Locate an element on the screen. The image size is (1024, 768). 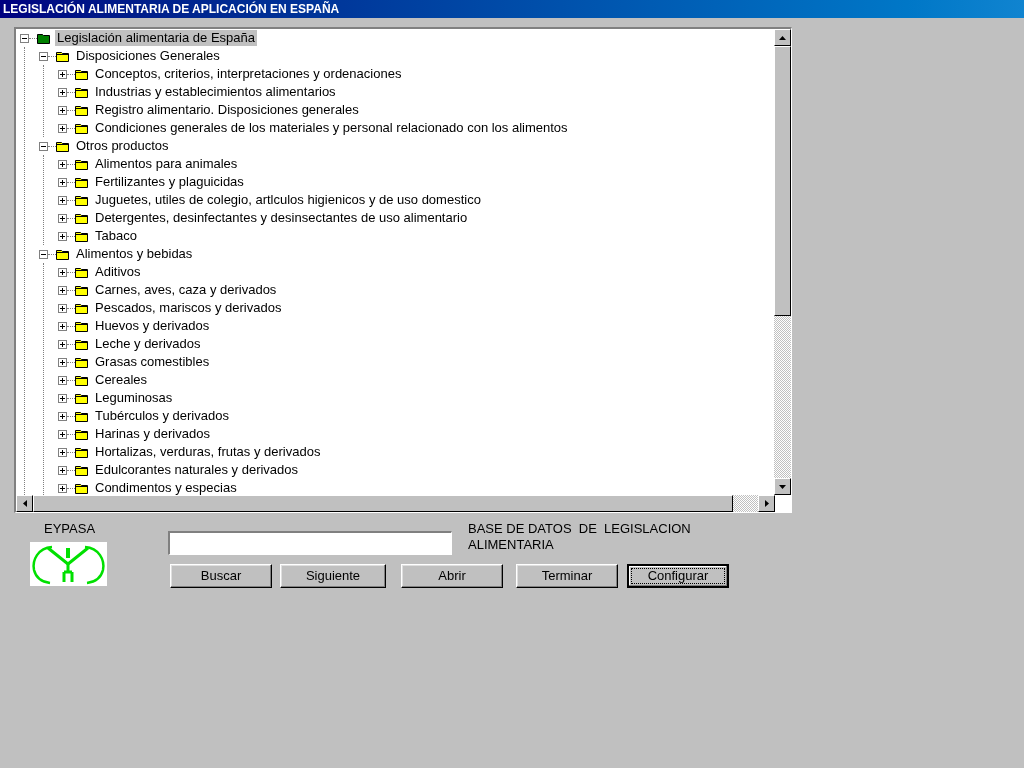
search-field is located at coordinates (310, 543).